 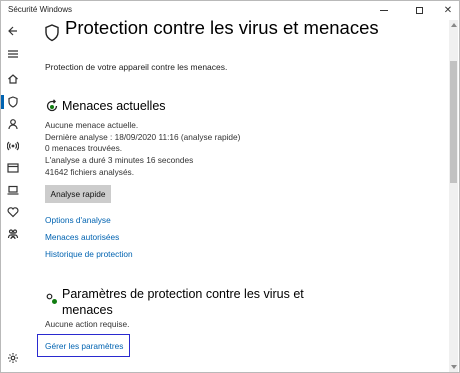 I want to click on status-line: 0 menaces trouvées., so click(x=84, y=148).